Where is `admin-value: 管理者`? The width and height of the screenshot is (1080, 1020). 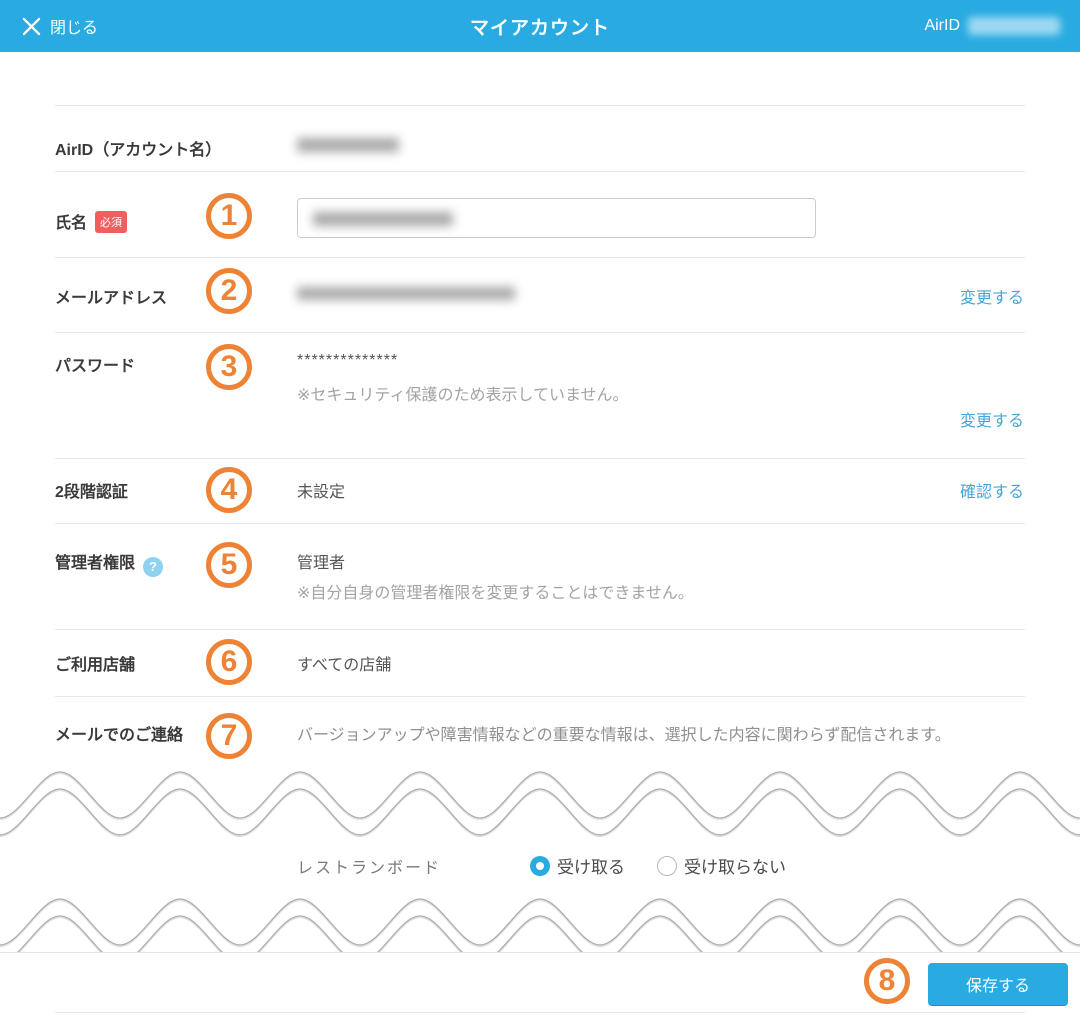 admin-value: 管理者 is located at coordinates (321, 563).